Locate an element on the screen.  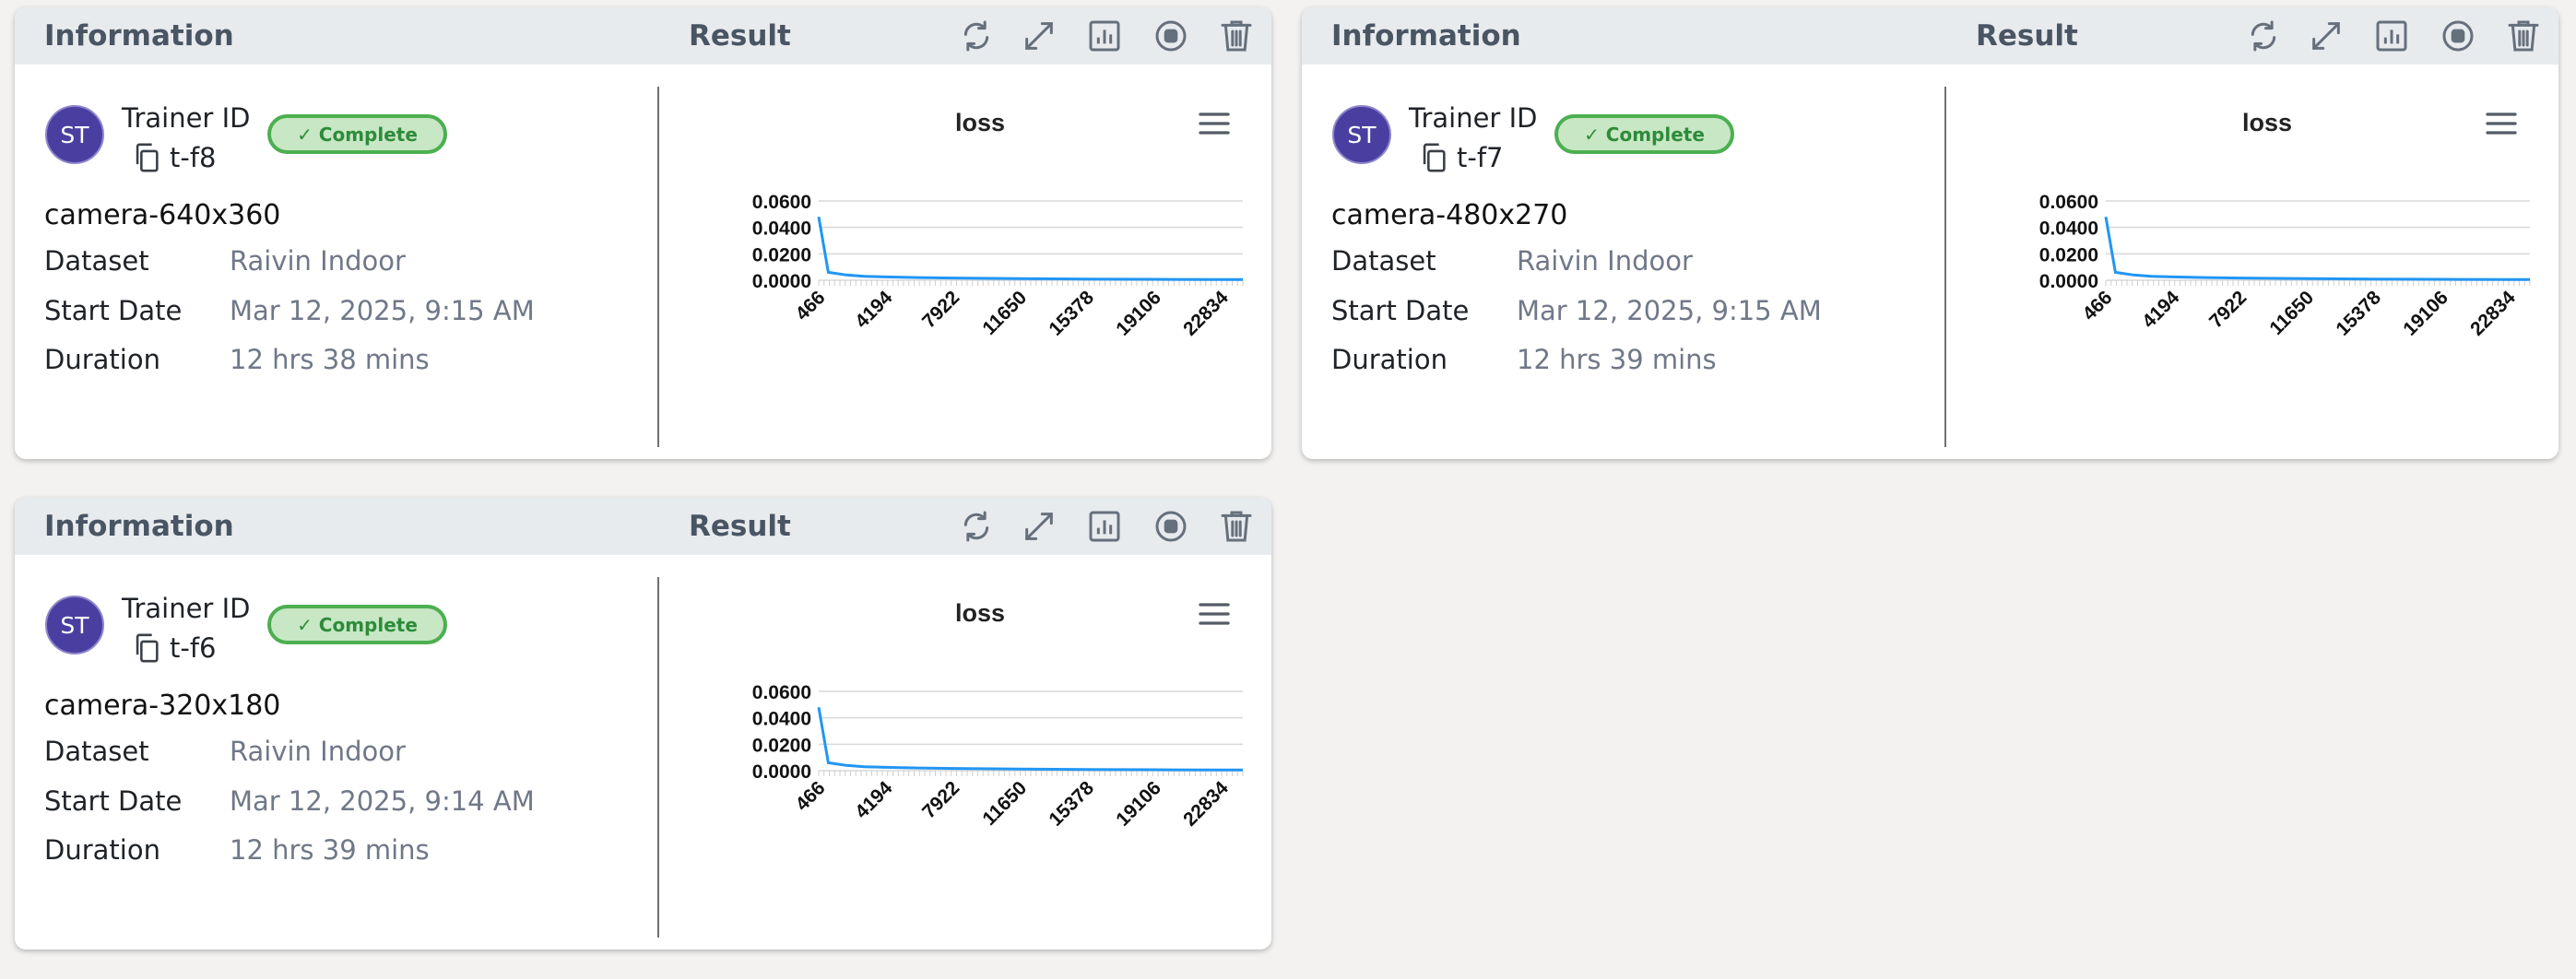
copy-icon is located at coordinates (147, 648).